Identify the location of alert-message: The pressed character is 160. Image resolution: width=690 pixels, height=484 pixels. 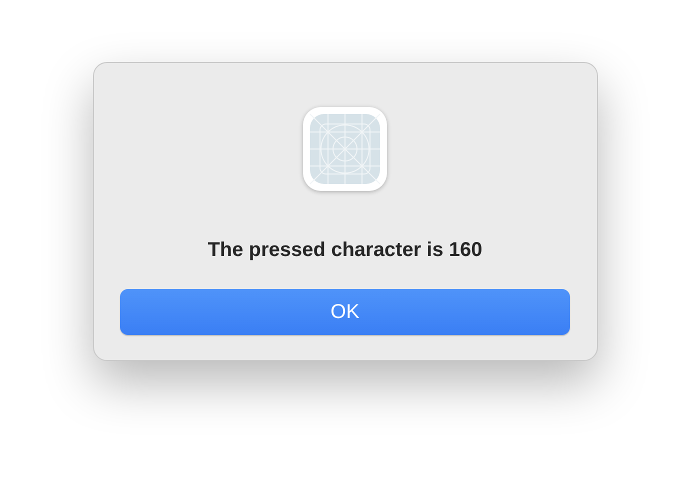
(345, 250).